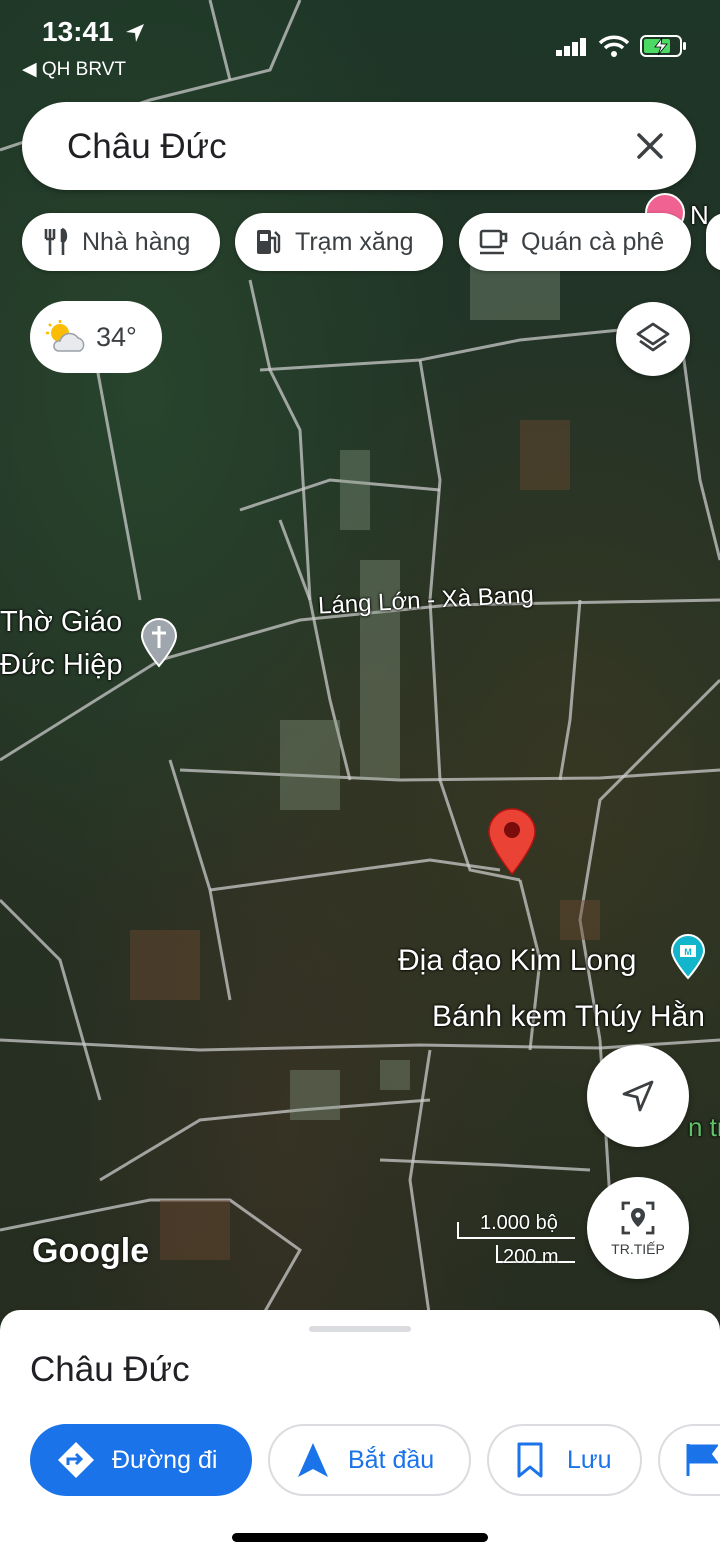 The height and width of the screenshot is (1557, 720). What do you see at coordinates (116, 336) in the screenshot?
I see `weather-temp: 34°` at bounding box center [116, 336].